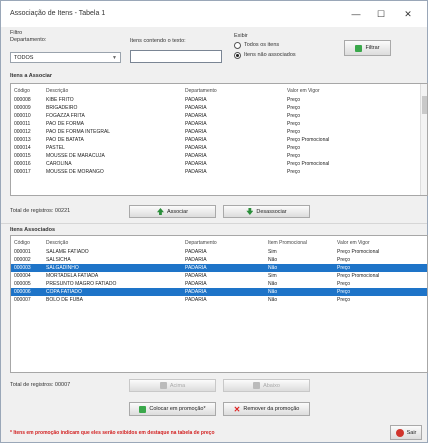 The width and height of the screenshot is (428, 443). I want to click on disassociate-button: Desassociar, so click(266, 211).